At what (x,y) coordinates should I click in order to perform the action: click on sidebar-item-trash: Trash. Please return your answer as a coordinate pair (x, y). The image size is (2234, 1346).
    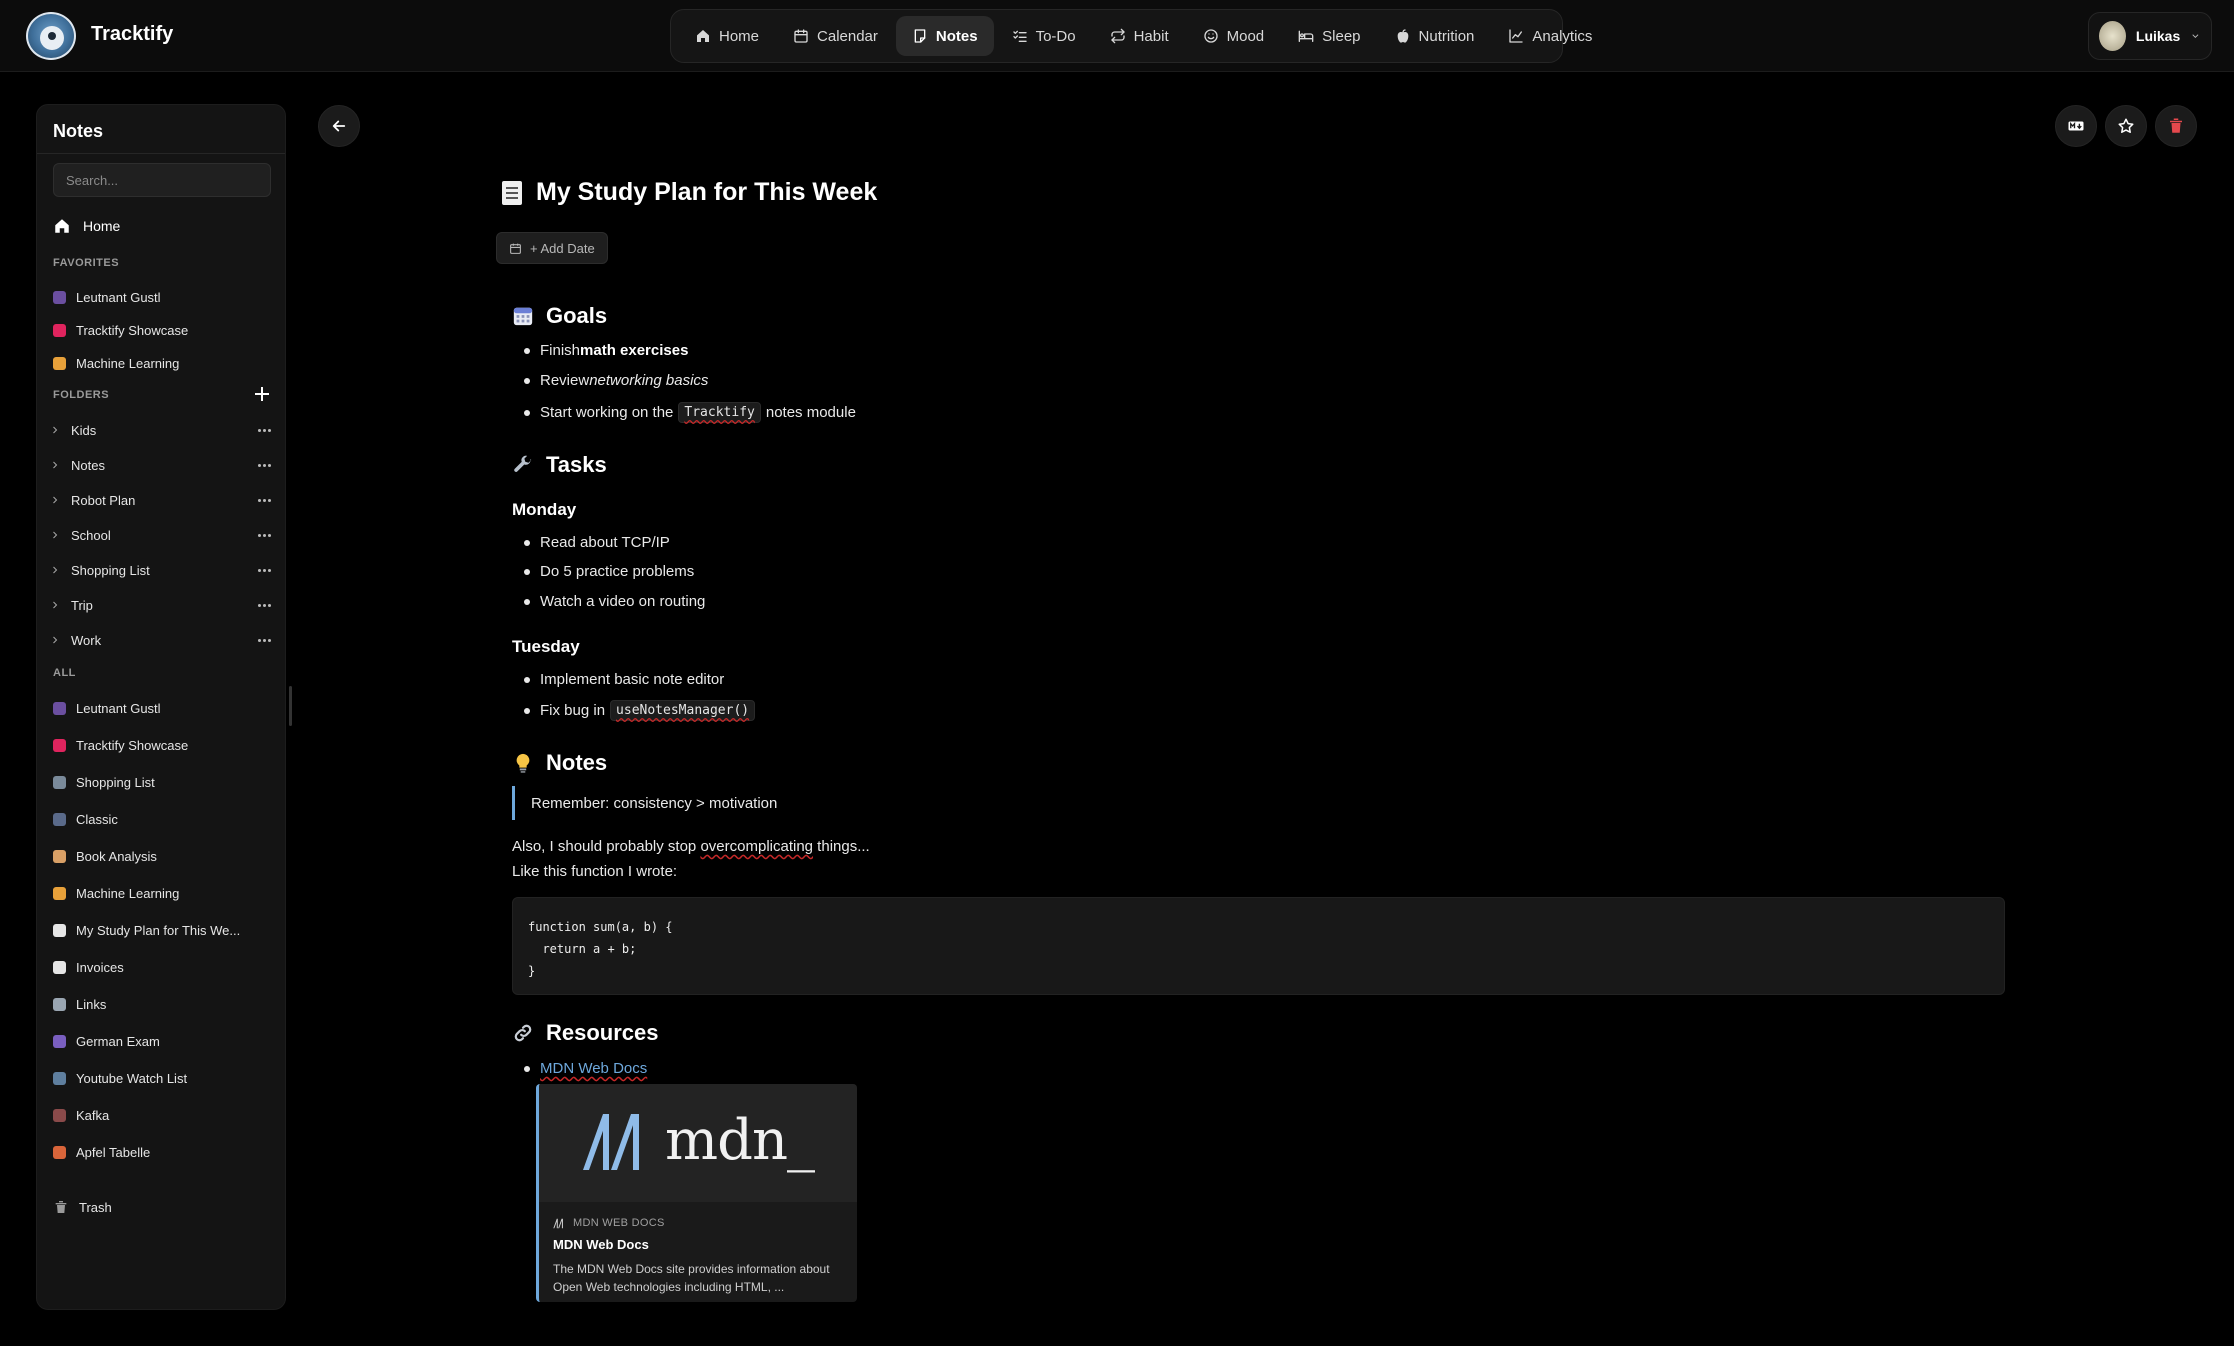
    Looking at the image, I should click on (82, 1207).